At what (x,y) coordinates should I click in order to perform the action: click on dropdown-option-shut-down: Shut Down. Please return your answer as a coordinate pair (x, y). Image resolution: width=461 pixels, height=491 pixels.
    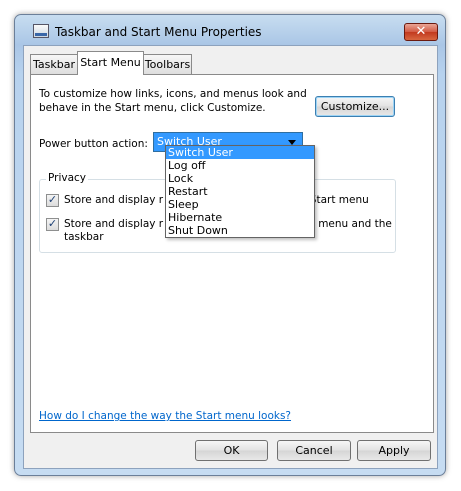
    Looking at the image, I should click on (240, 230).